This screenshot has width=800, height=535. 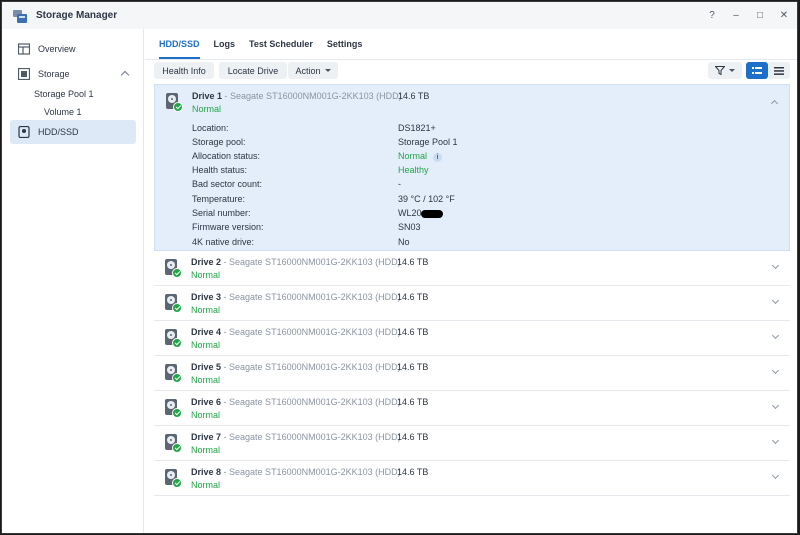 I want to click on tabs-divider, so click(x=471, y=59).